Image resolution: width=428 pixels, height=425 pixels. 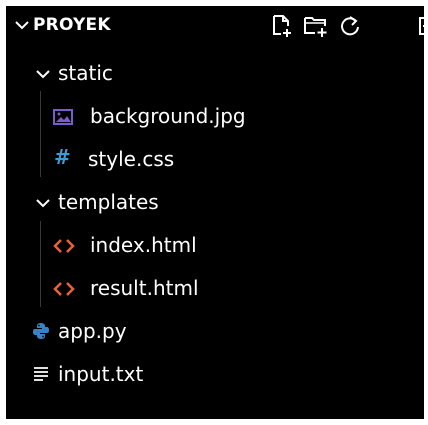 I want to click on collapse-all-icon, so click(x=419, y=26).